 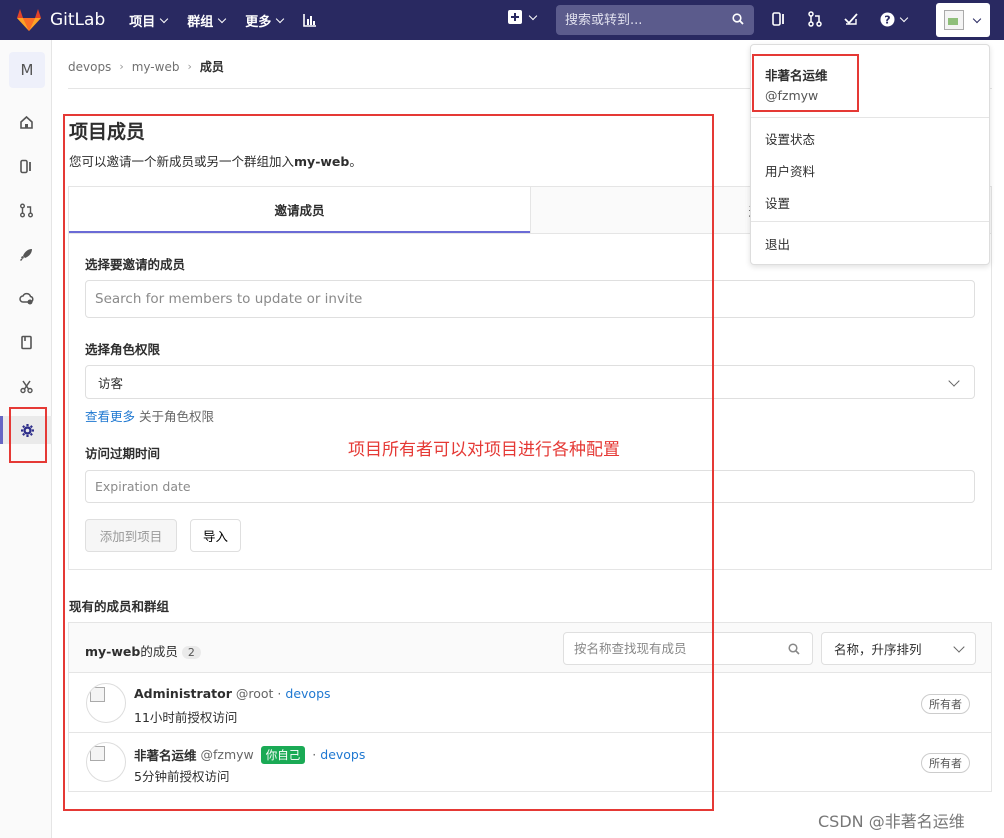 I want to click on member-sort-select: 名称，升序排列, so click(x=898, y=648).